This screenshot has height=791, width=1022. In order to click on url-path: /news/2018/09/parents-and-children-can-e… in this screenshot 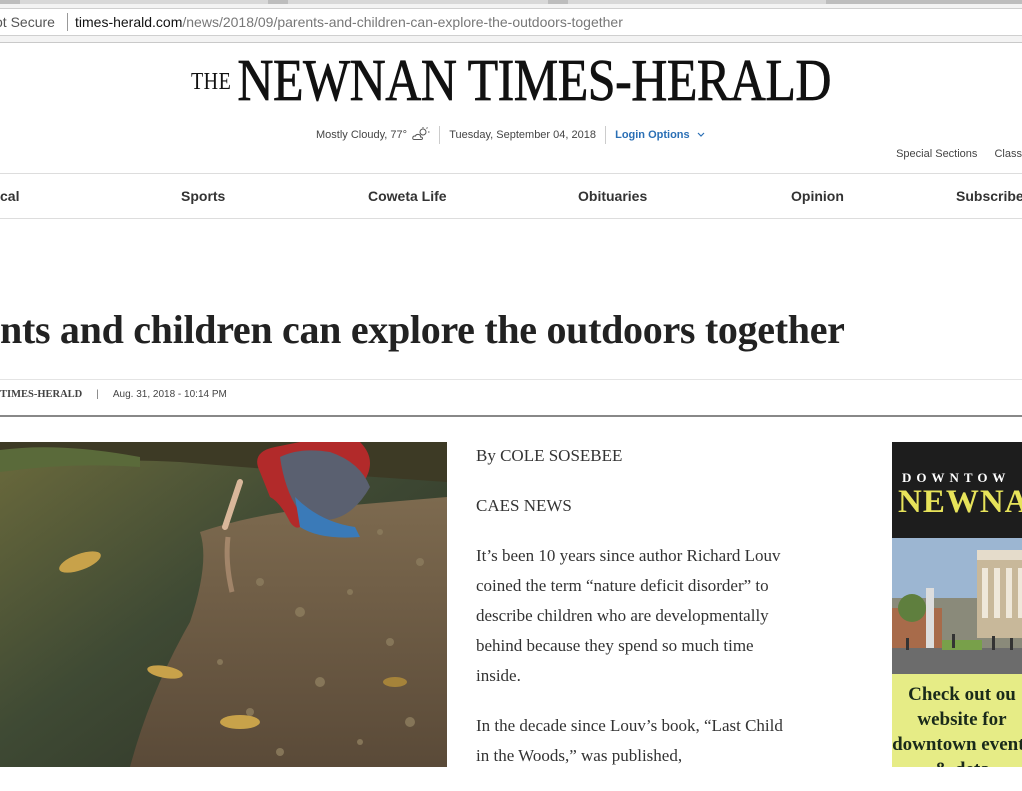, I will do `click(402, 22)`.